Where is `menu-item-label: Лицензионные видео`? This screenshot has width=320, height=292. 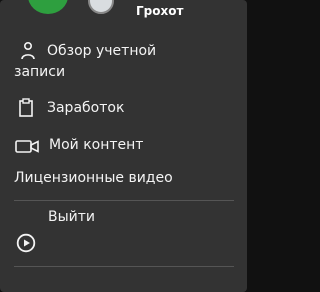
menu-item-label: Лицензионные видео is located at coordinates (93, 178).